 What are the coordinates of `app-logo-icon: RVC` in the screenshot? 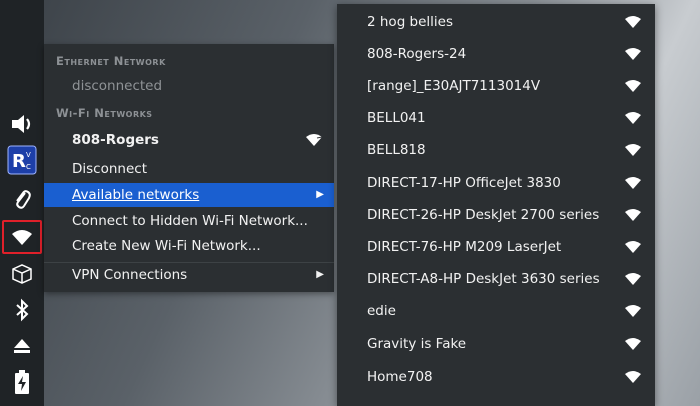 It's located at (22, 160).